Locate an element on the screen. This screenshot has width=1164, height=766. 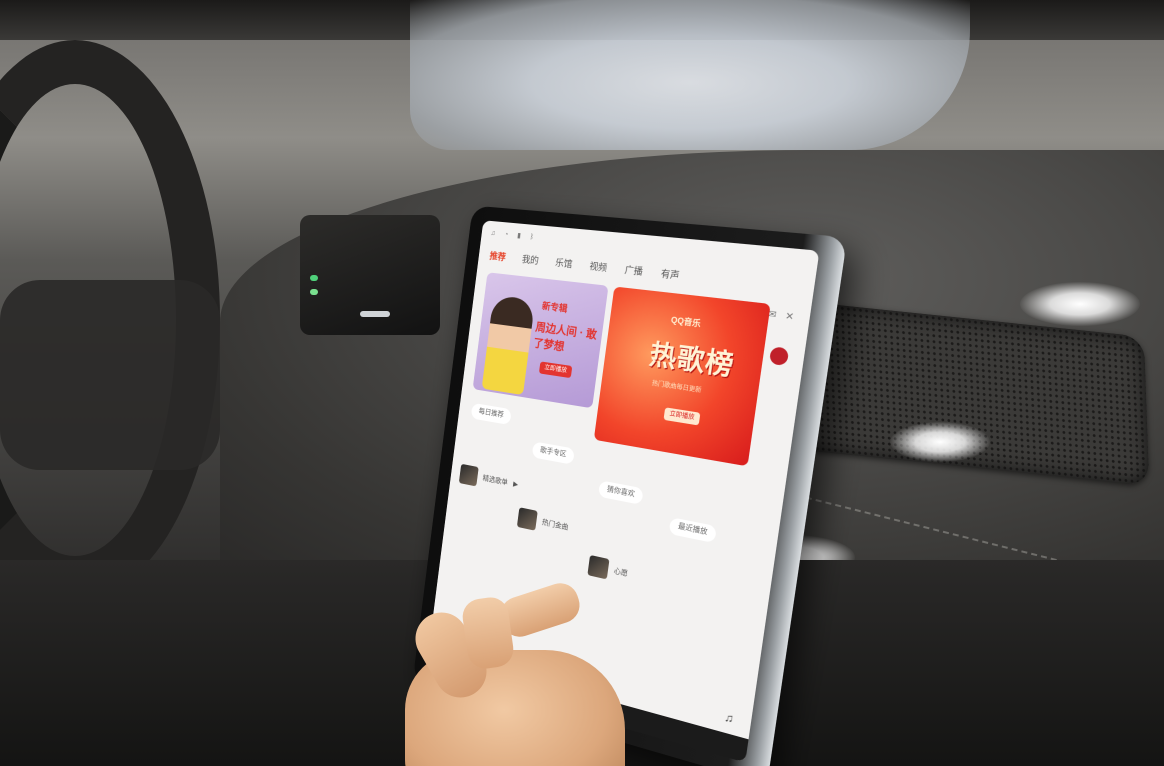
hot-chart-subtitle: 热门歌曲每日更新 is located at coordinates (676, 387).